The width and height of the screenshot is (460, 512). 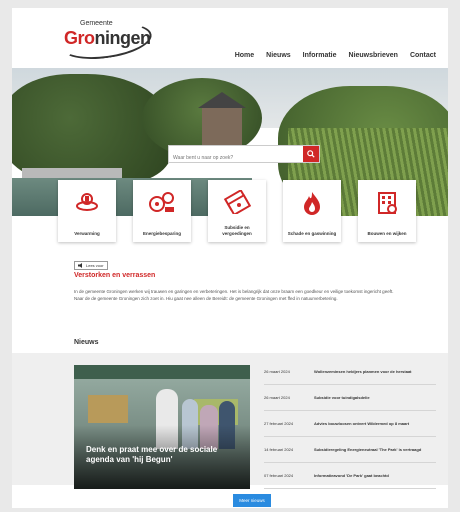 I want to click on search-icon, so click(x=311, y=154).